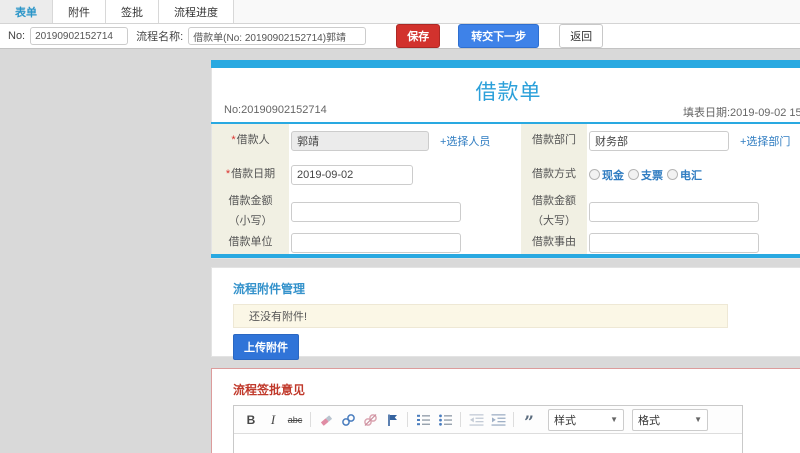  I want to click on rich-text-editor: B I abc ” 样式 ▼ 格式 ▼, so click(488, 429).